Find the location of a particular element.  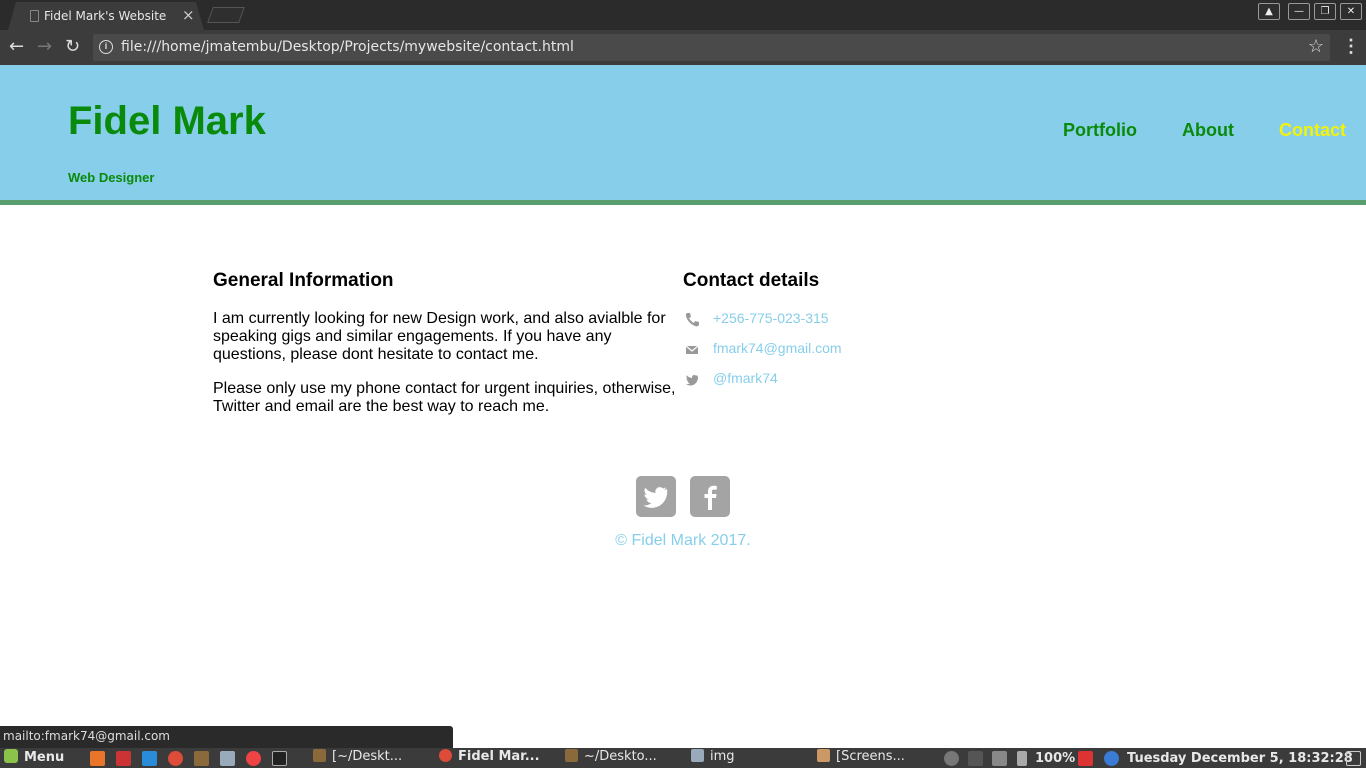

facebook-social-button is located at coordinates (710, 496).